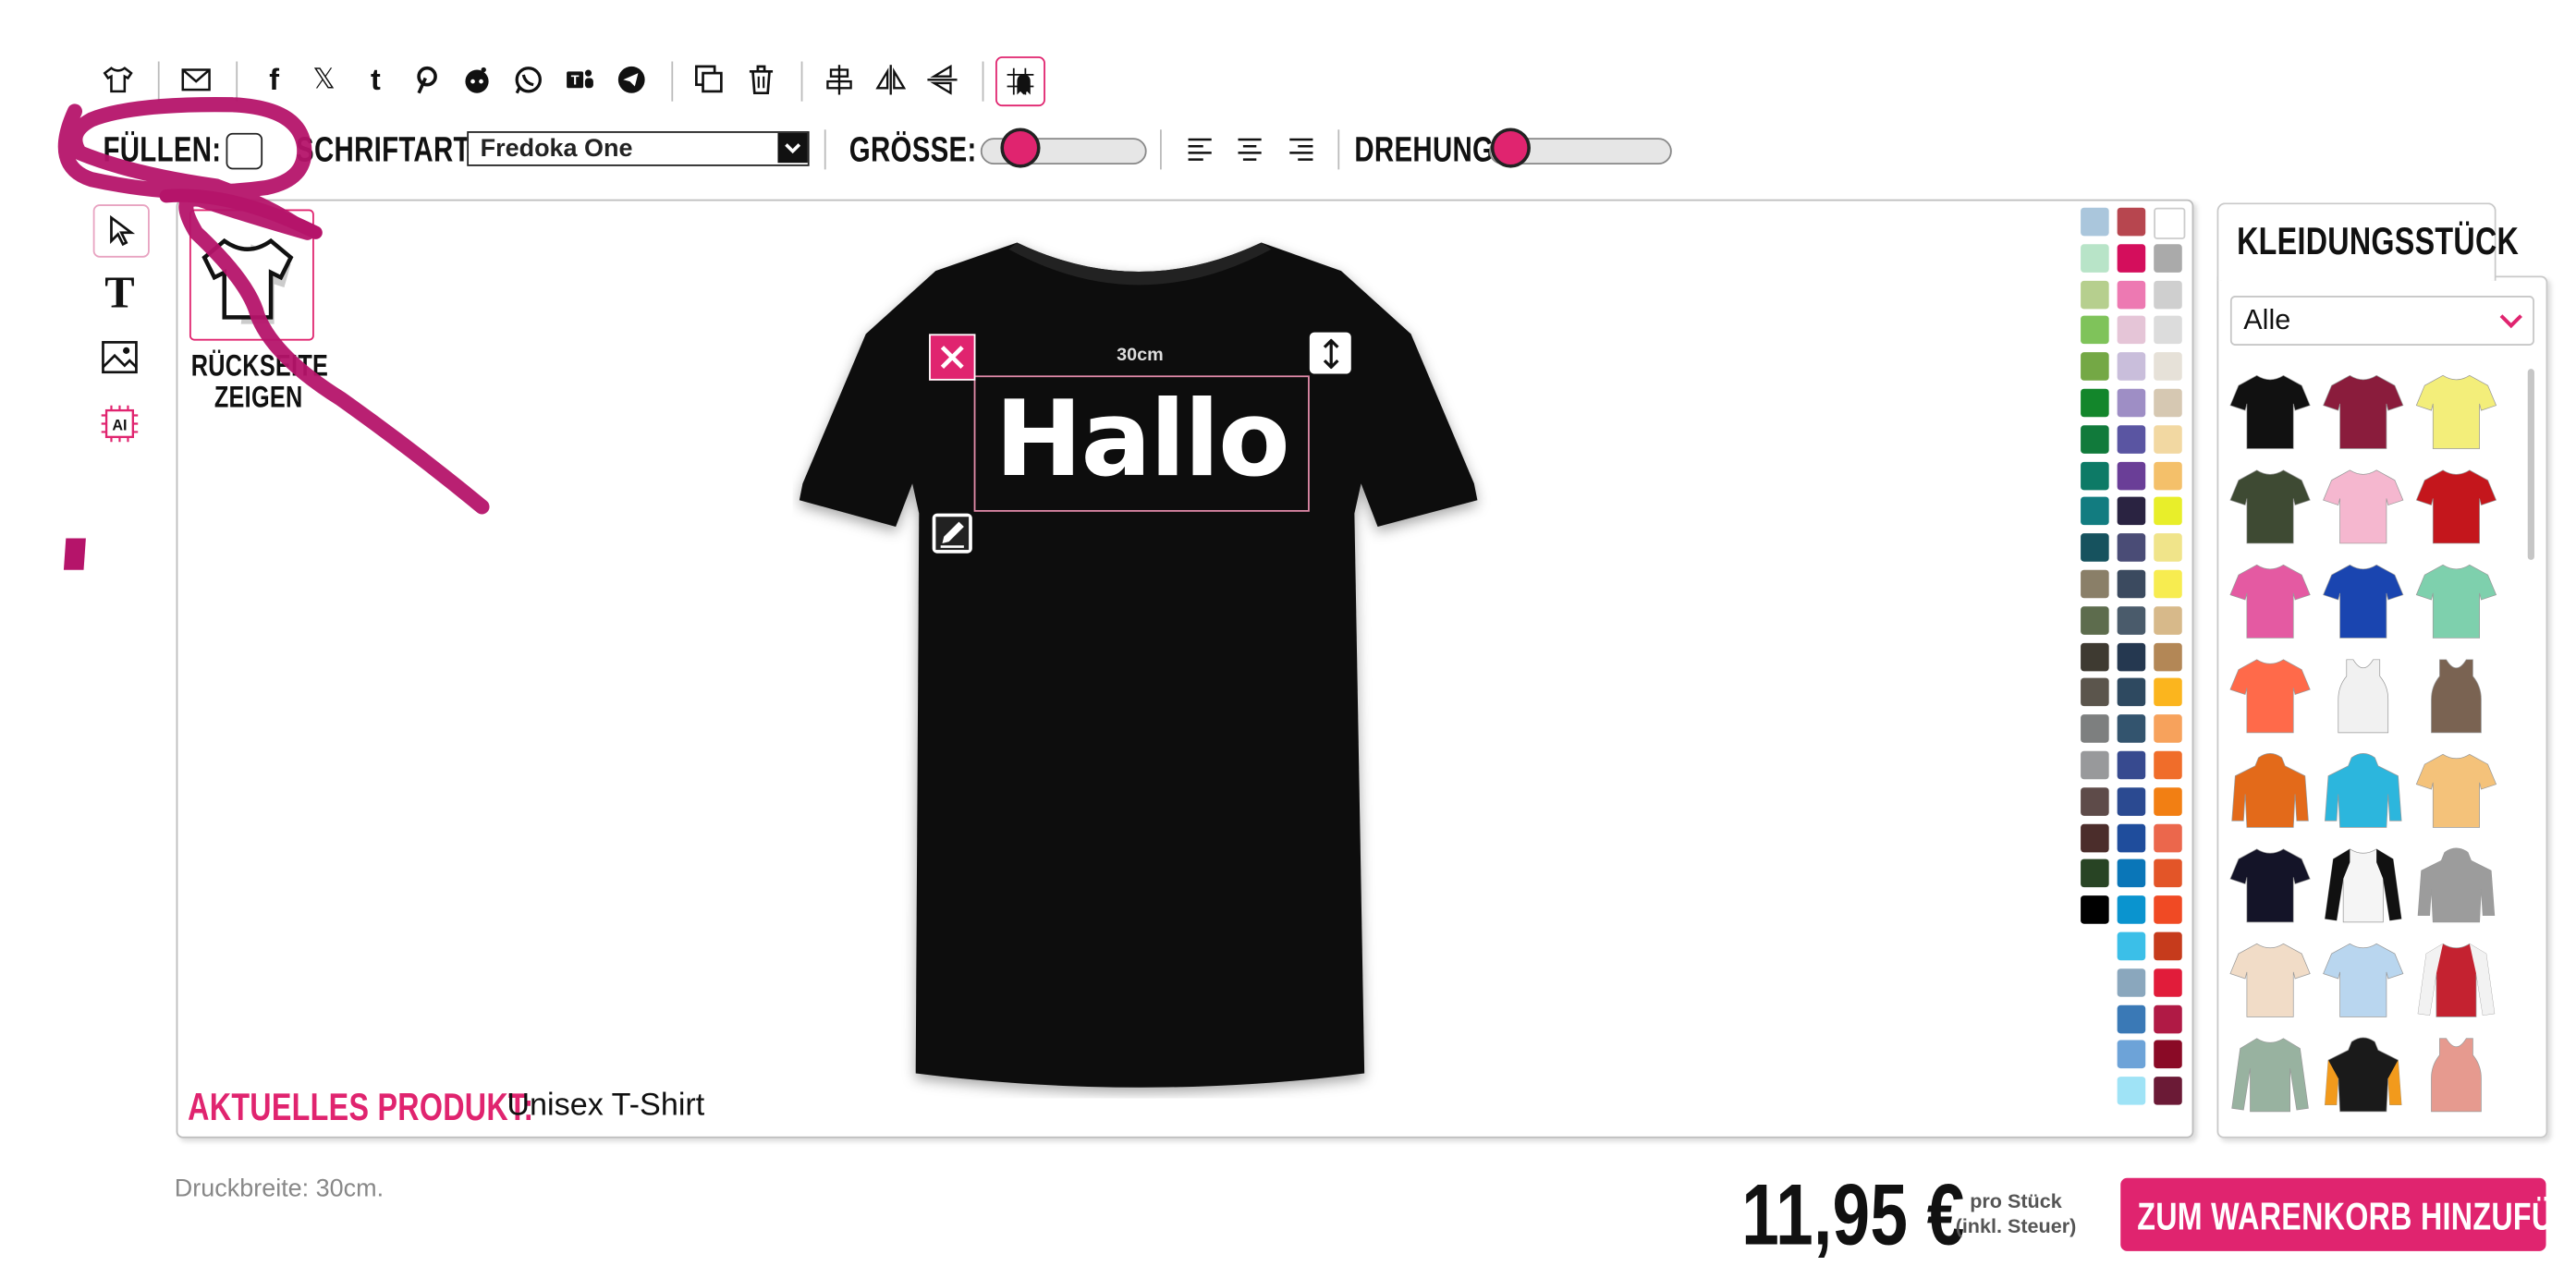 This screenshot has width=2576, height=1266. What do you see at coordinates (631, 79) in the screenshot?
I see `telegram-icon` at bounding box center [631, 79].